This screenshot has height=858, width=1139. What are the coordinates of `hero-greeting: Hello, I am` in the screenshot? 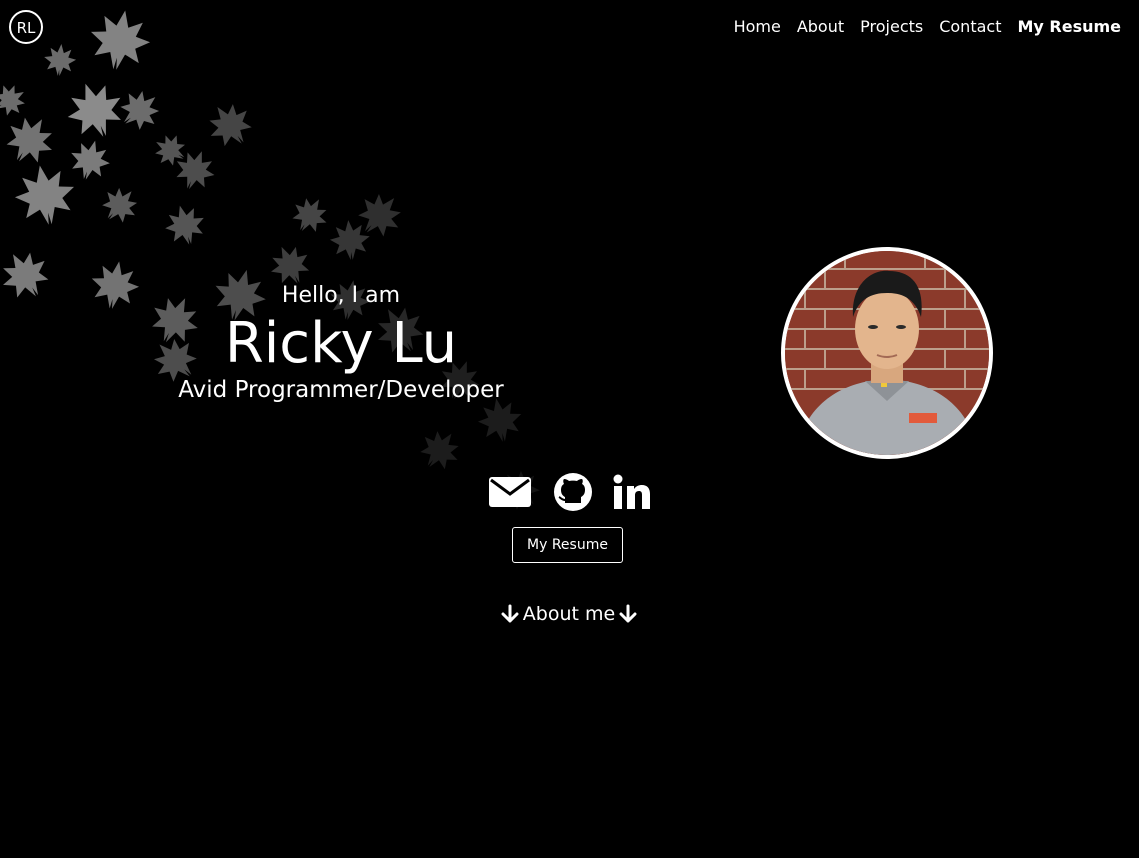 It's located at (341, 295).